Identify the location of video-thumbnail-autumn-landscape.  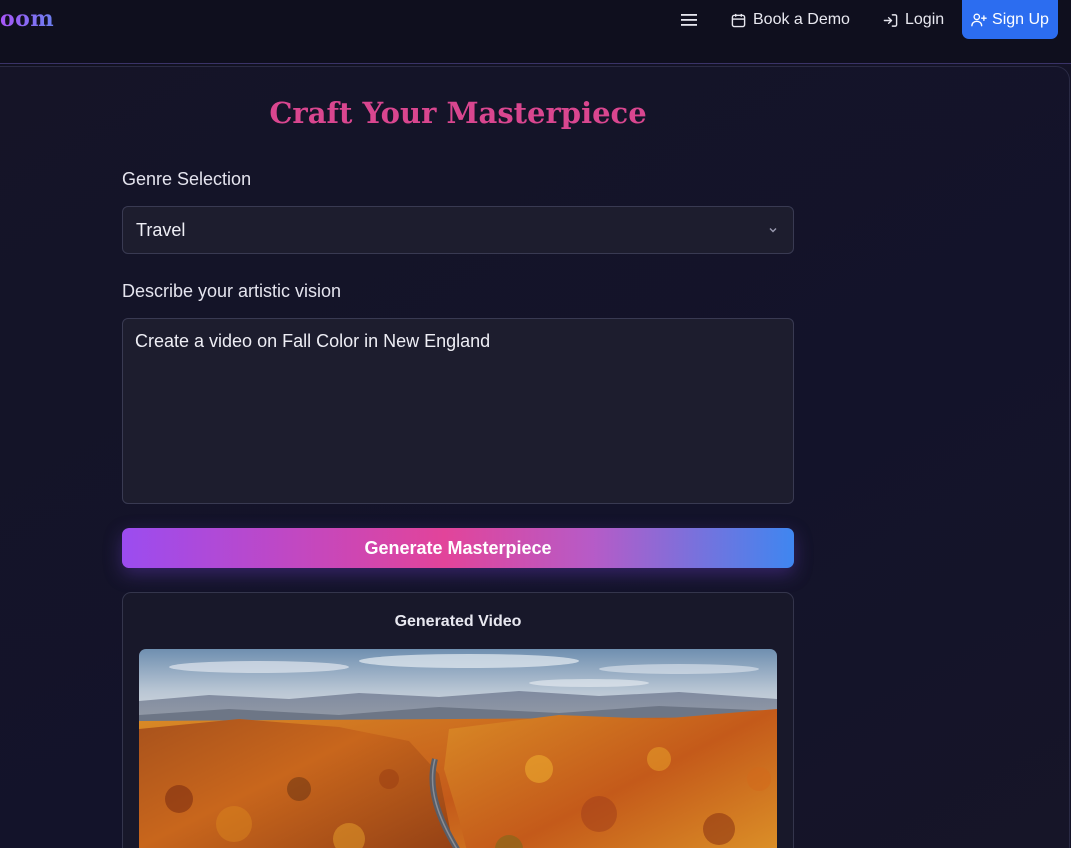
(458, 748).